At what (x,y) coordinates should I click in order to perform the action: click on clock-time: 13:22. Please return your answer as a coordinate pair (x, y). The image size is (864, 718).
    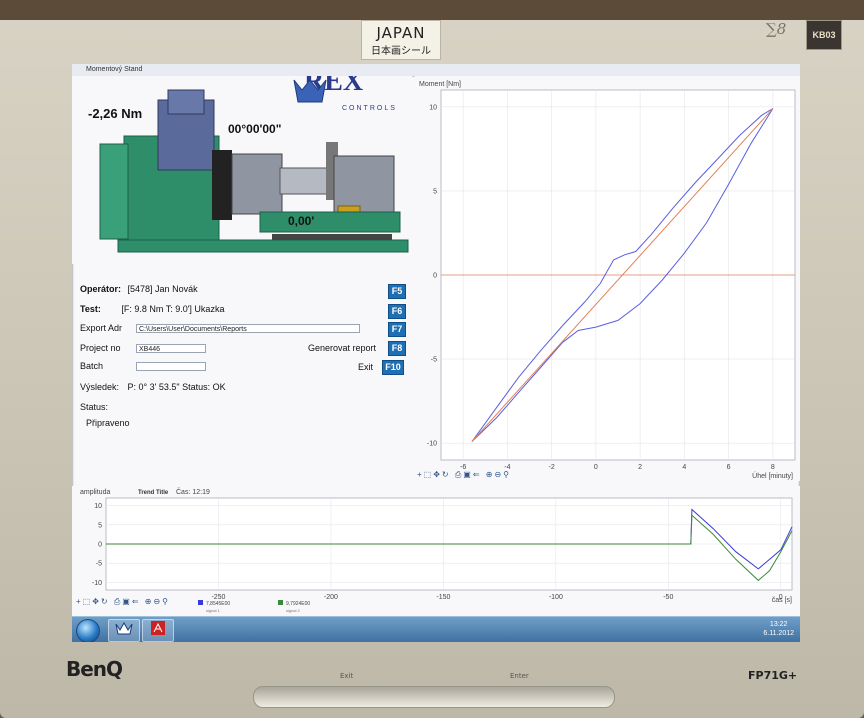
    Looking at the image, I should click on (778, 624).